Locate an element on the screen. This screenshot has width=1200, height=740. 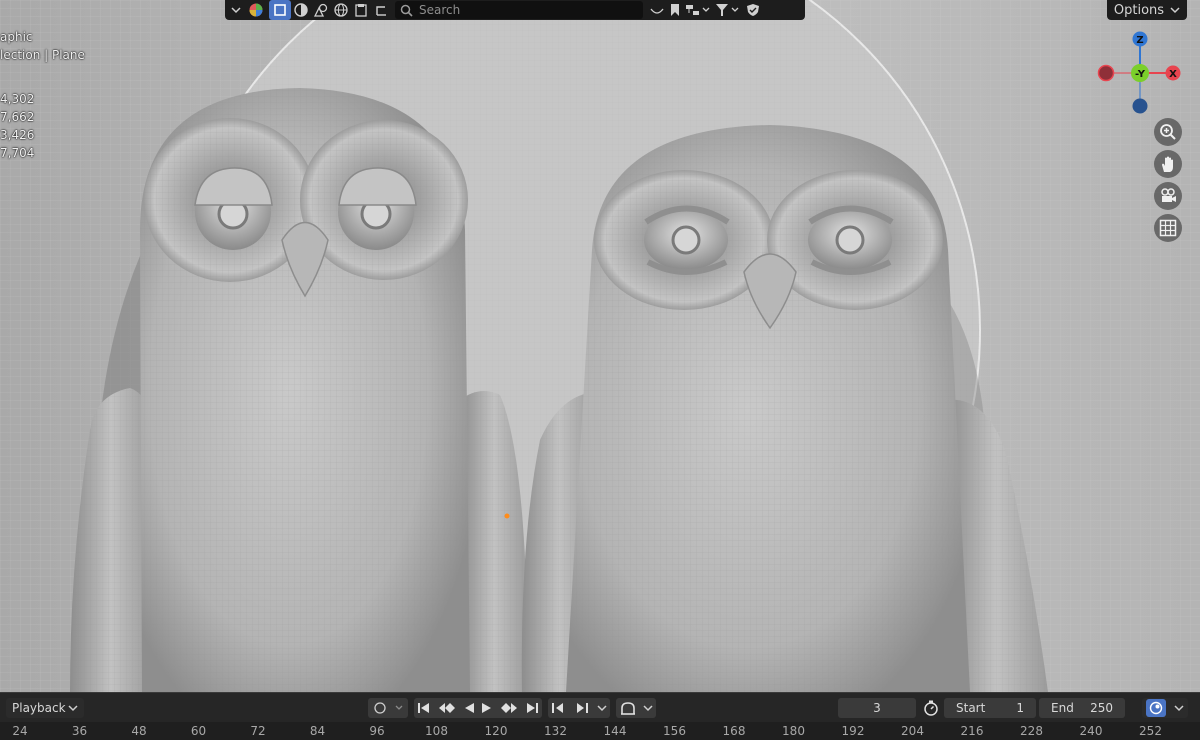
gizmo-z-label: Z is located at coordinates (1139, 40).